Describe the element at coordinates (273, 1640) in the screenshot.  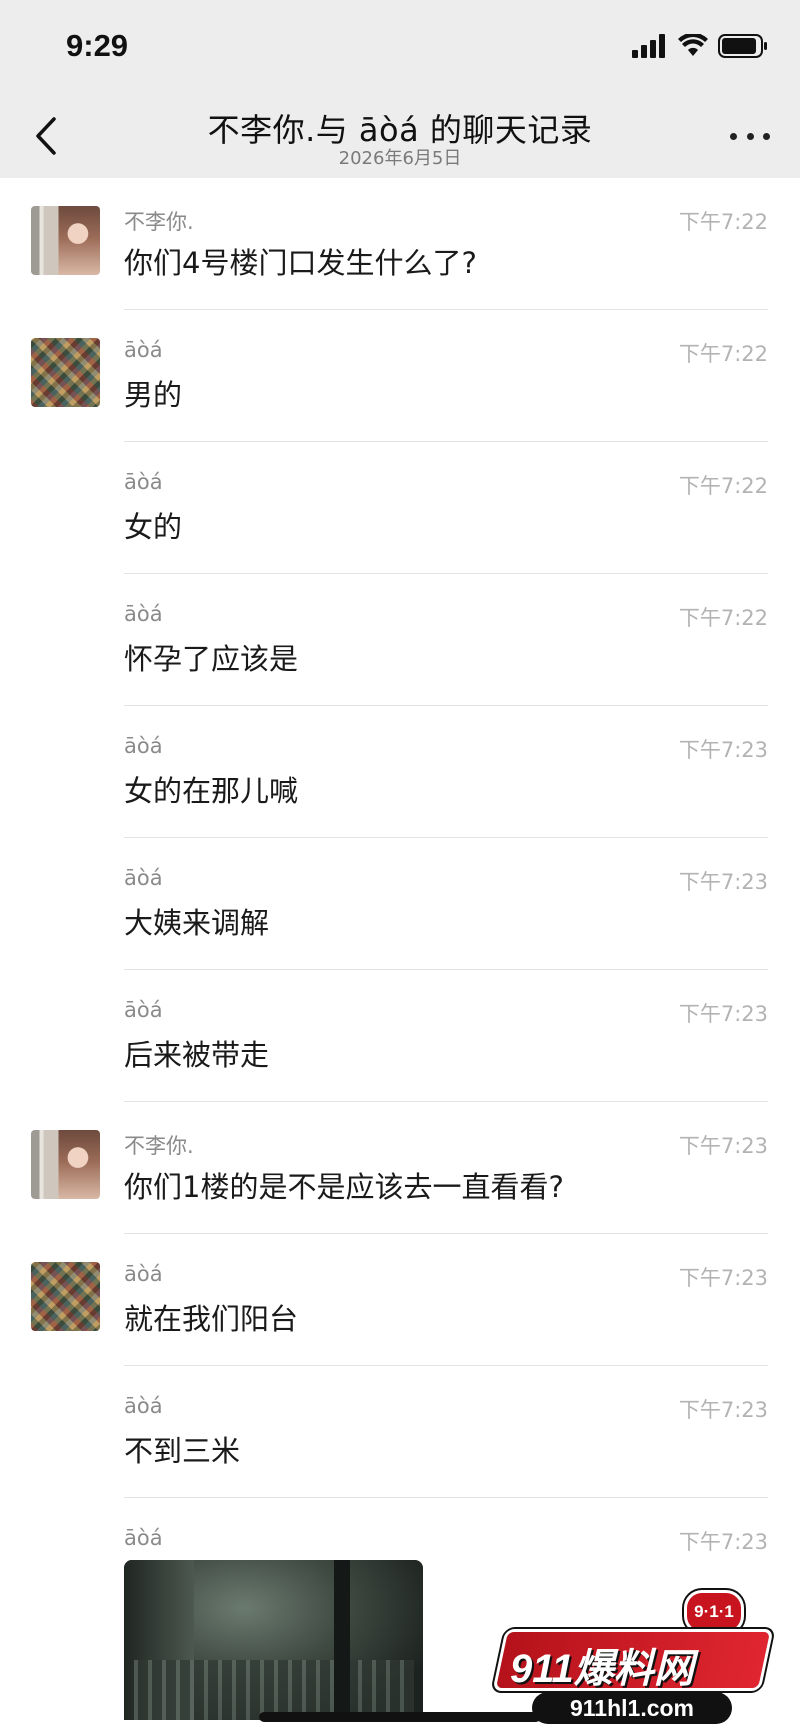
I see `message-photo` at that location.